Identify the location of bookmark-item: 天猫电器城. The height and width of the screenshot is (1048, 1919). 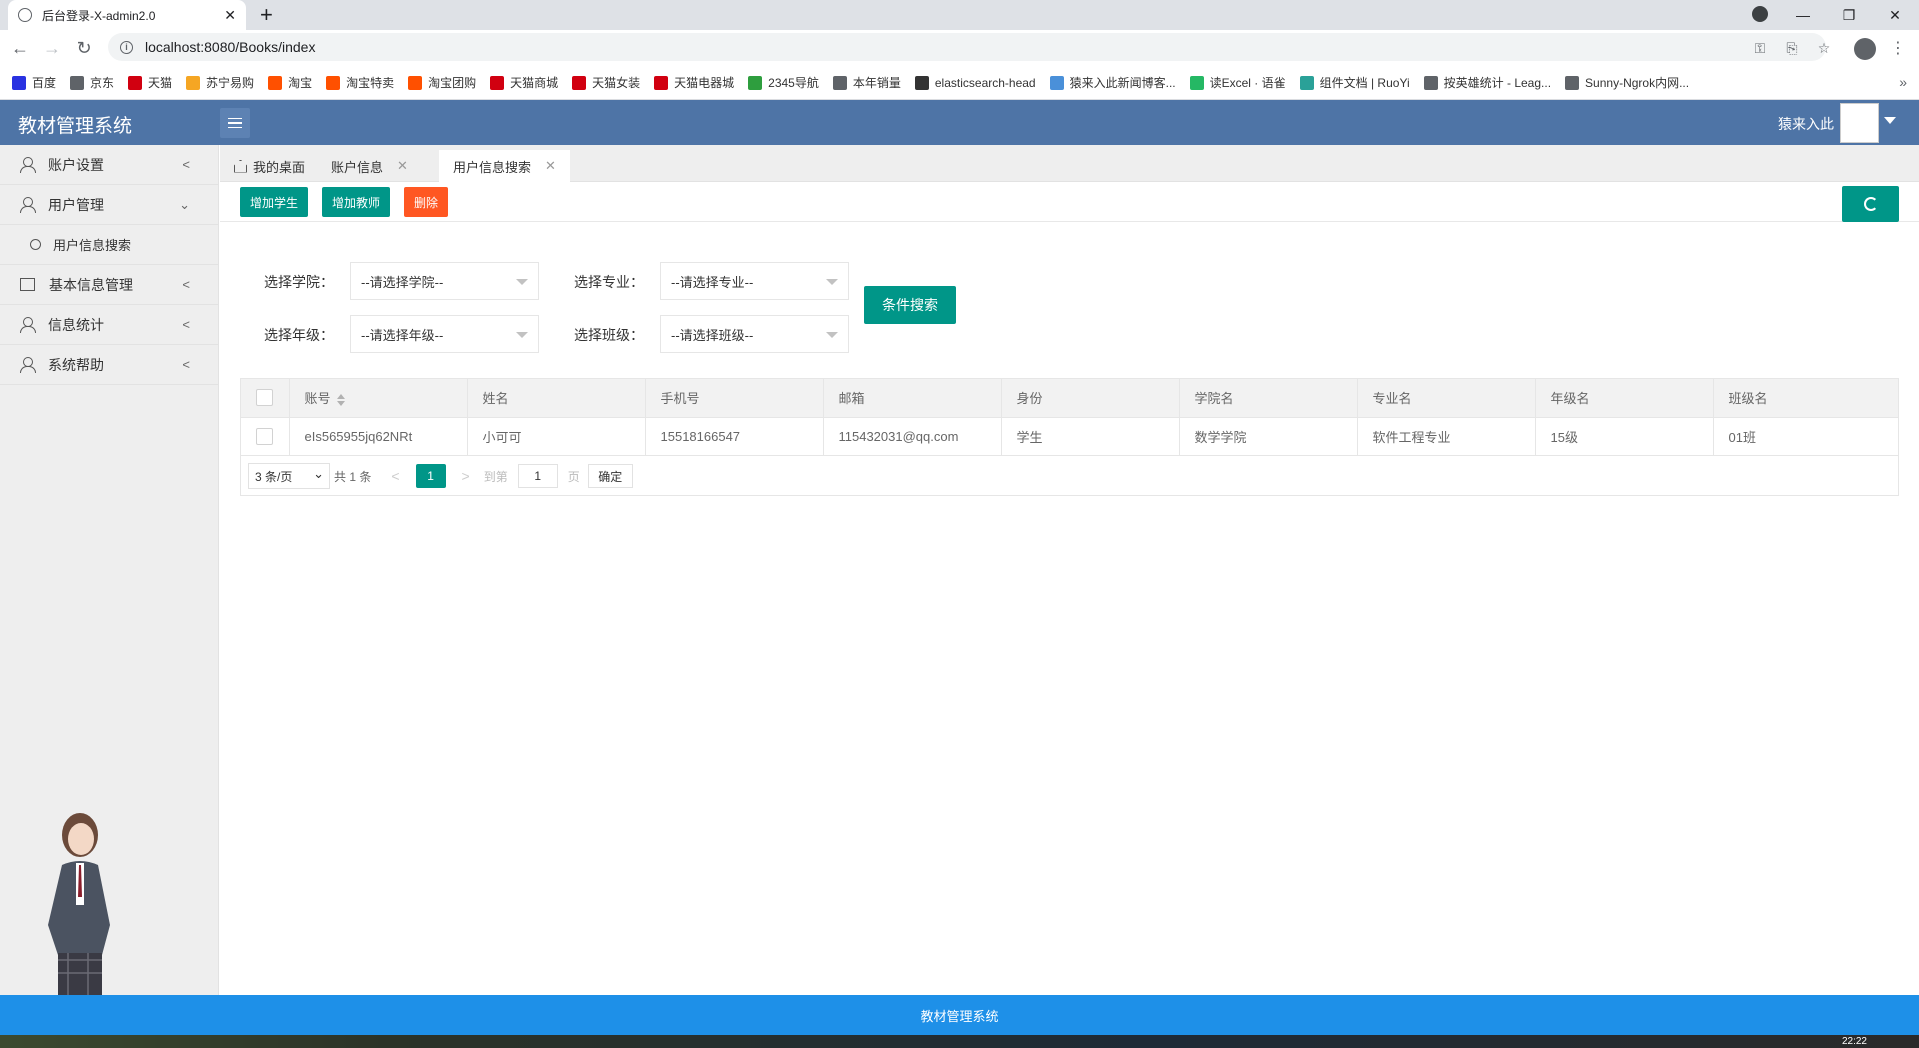
(694, 82).